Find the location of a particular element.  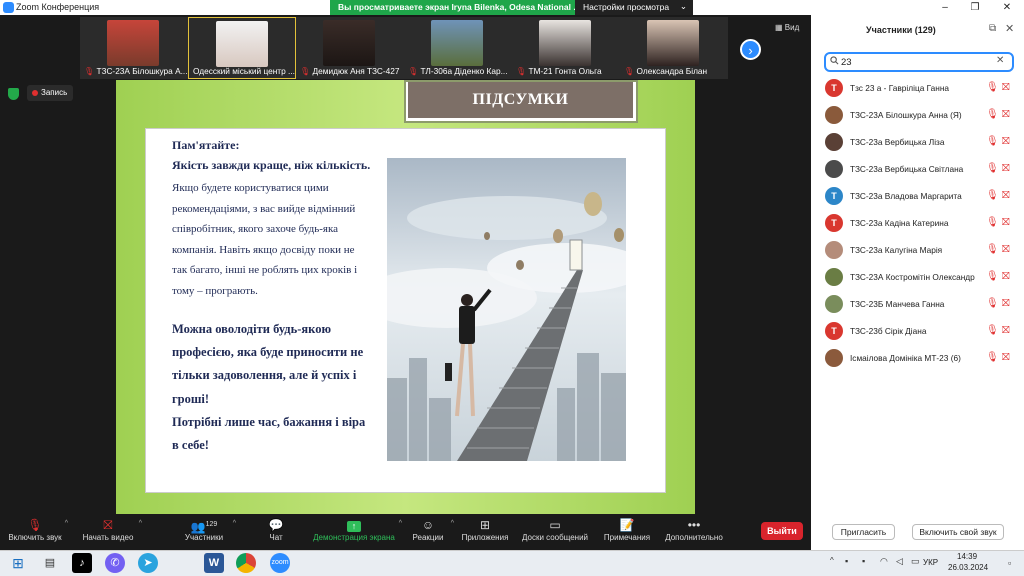

notes-button: 📝 Примечания is located at coordinates (627, 533).